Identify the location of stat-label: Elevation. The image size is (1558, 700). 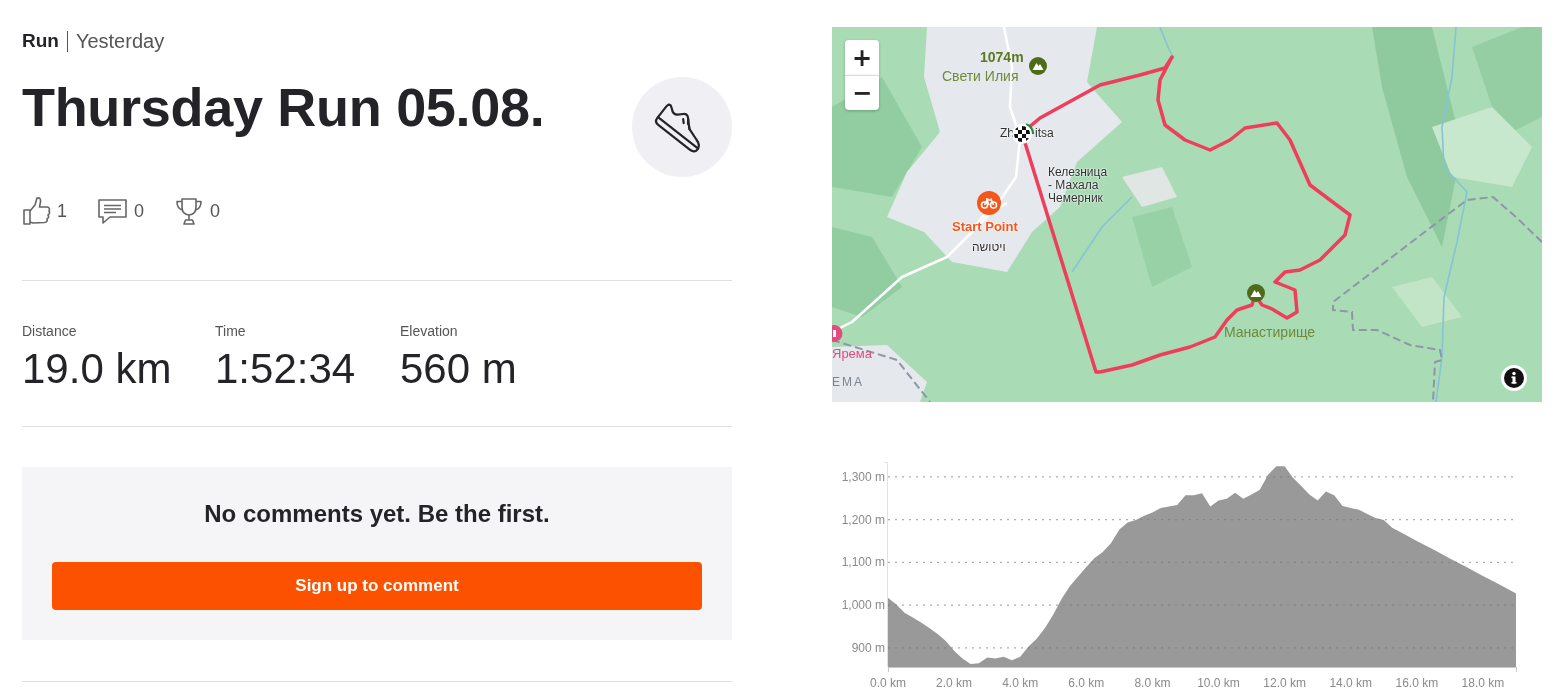
(429, 331).